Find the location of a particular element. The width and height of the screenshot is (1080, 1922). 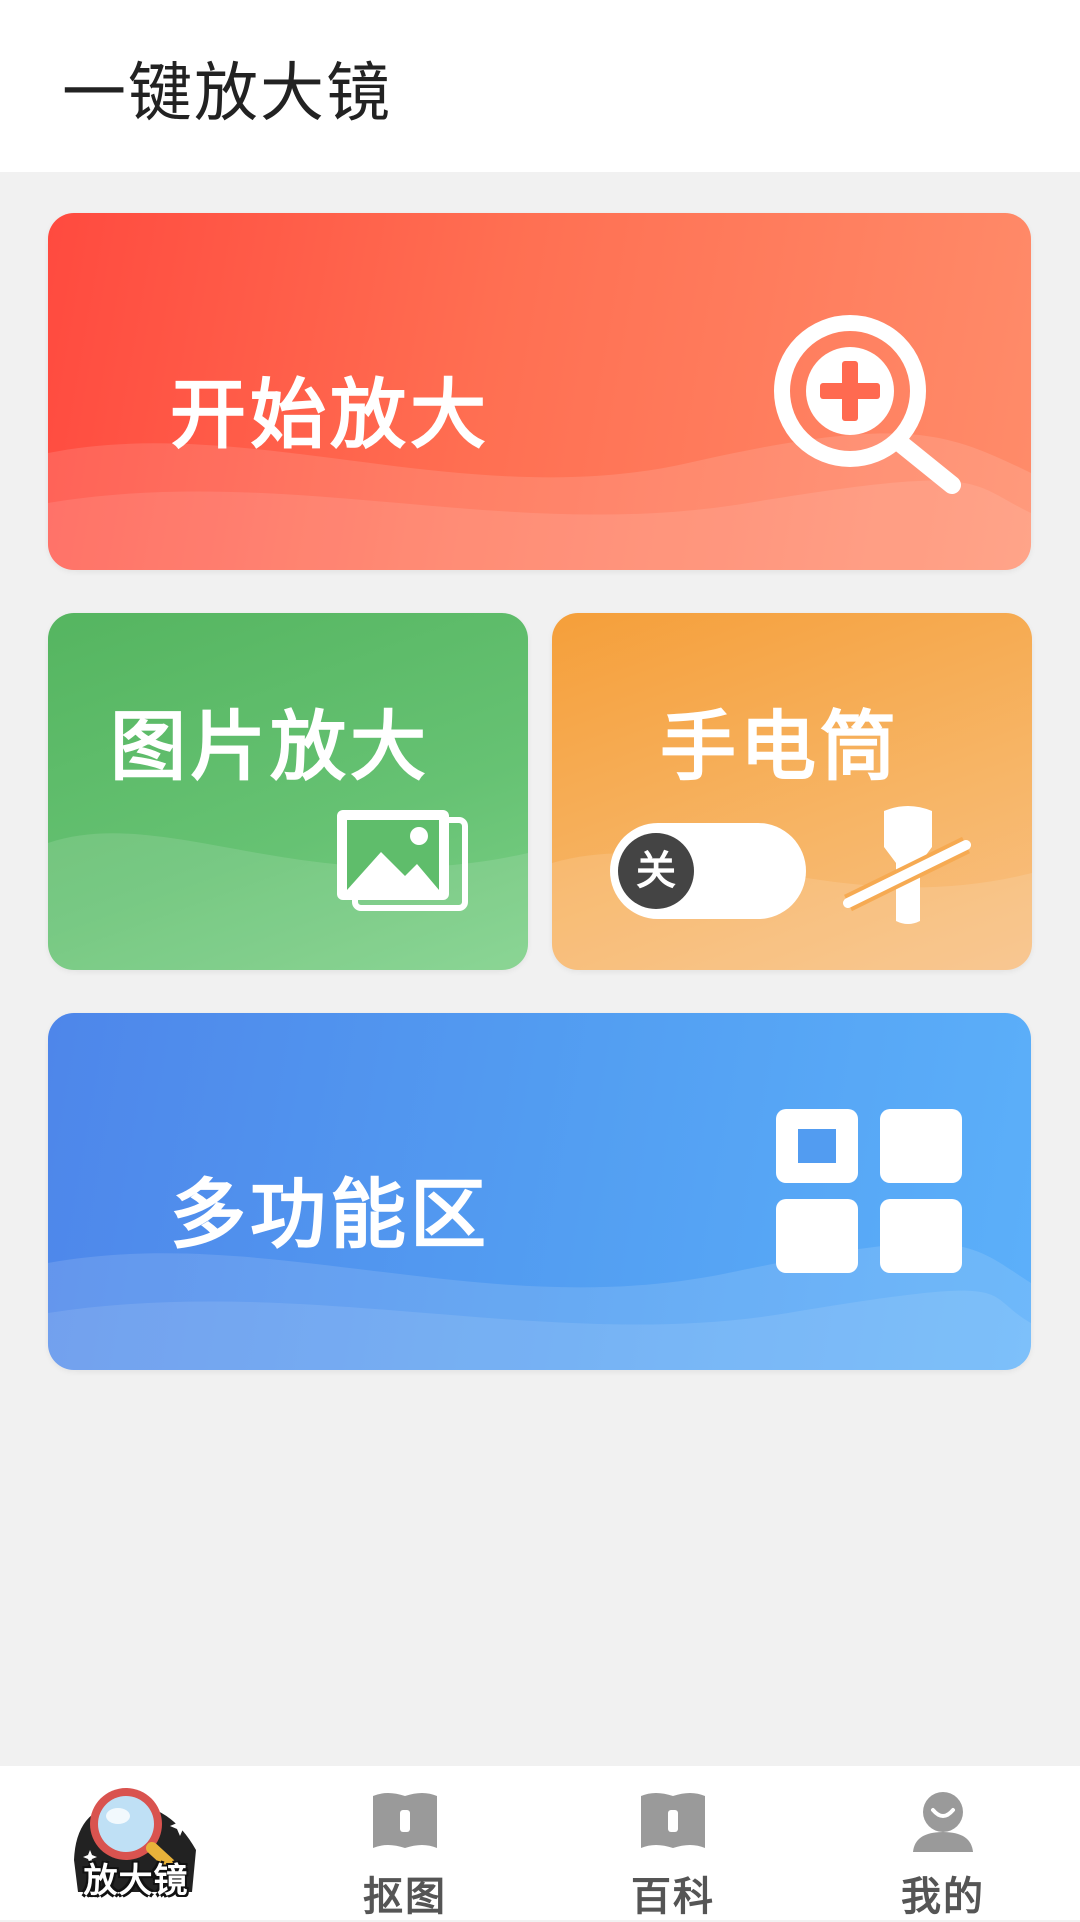

toggle-knob: 关 is located at coordinates (656, 871).